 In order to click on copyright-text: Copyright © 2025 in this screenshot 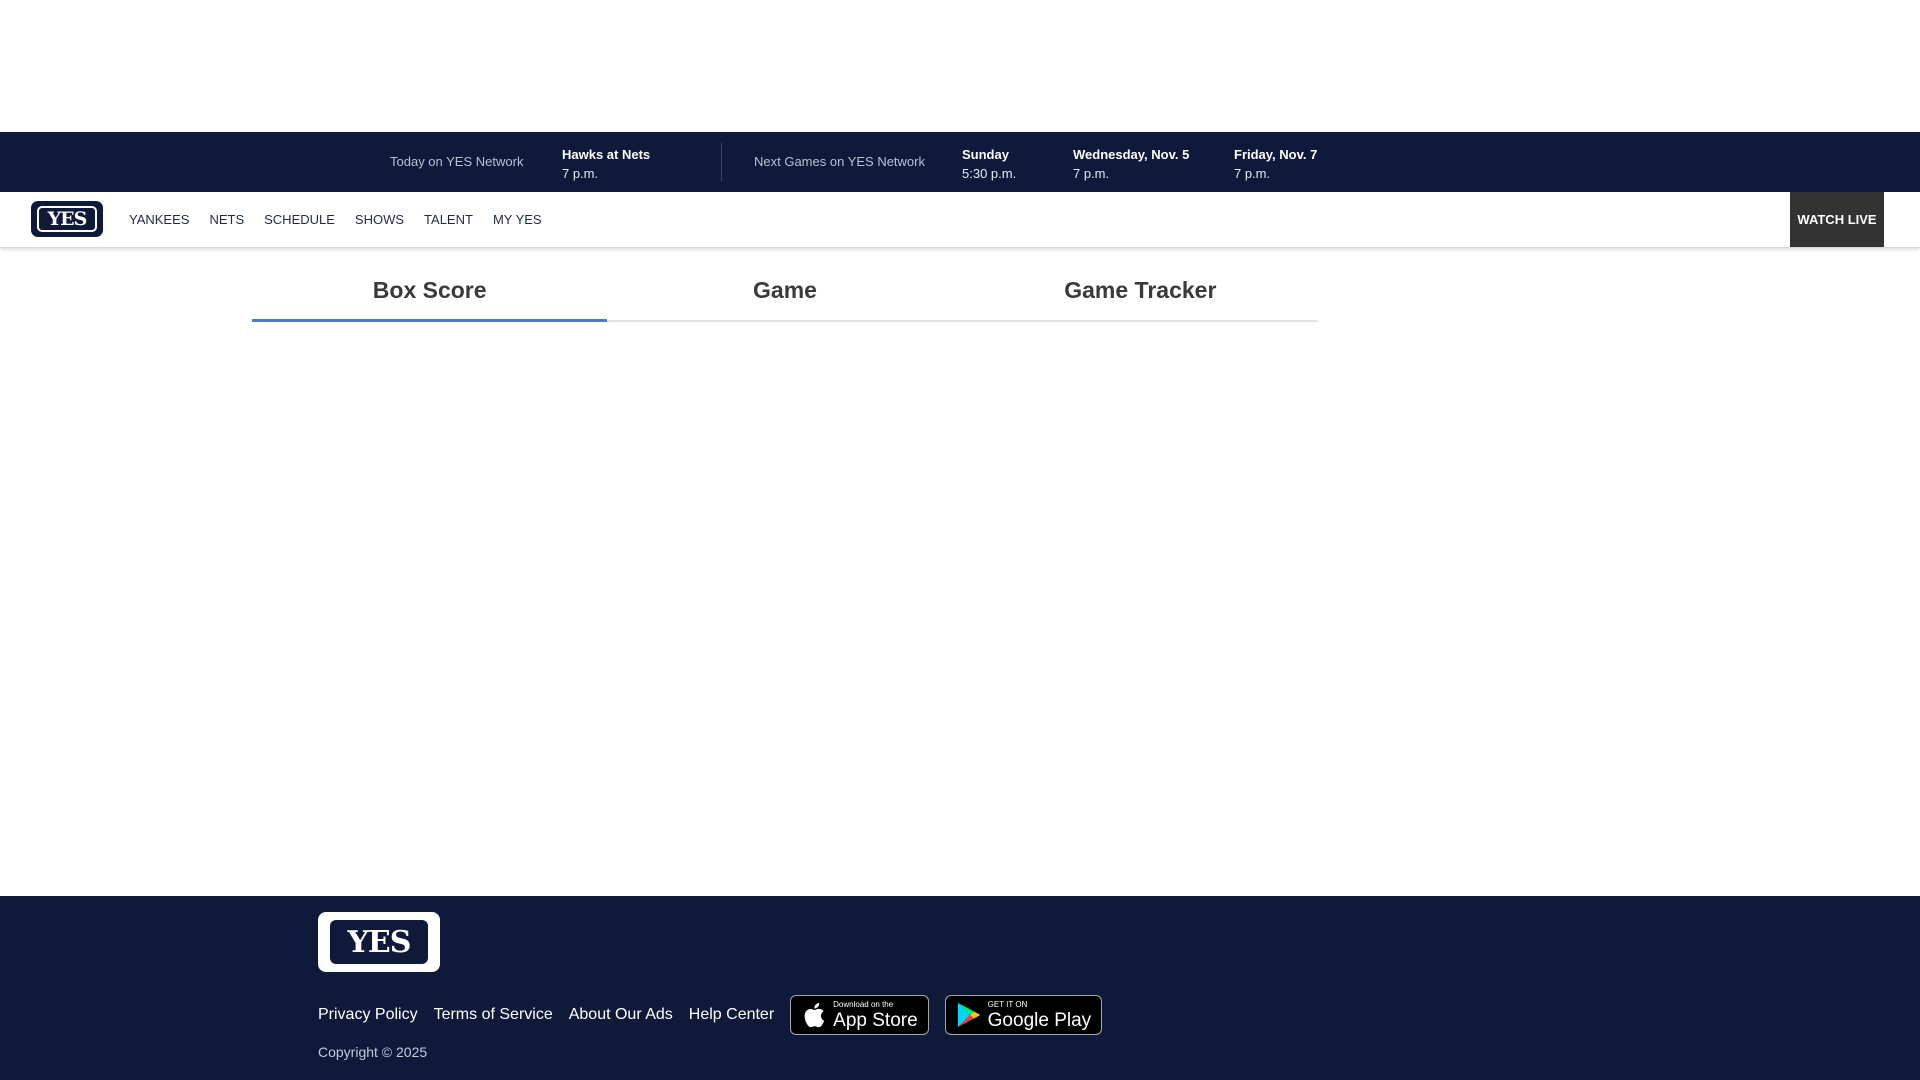, I will do `click(373, 1052)`.